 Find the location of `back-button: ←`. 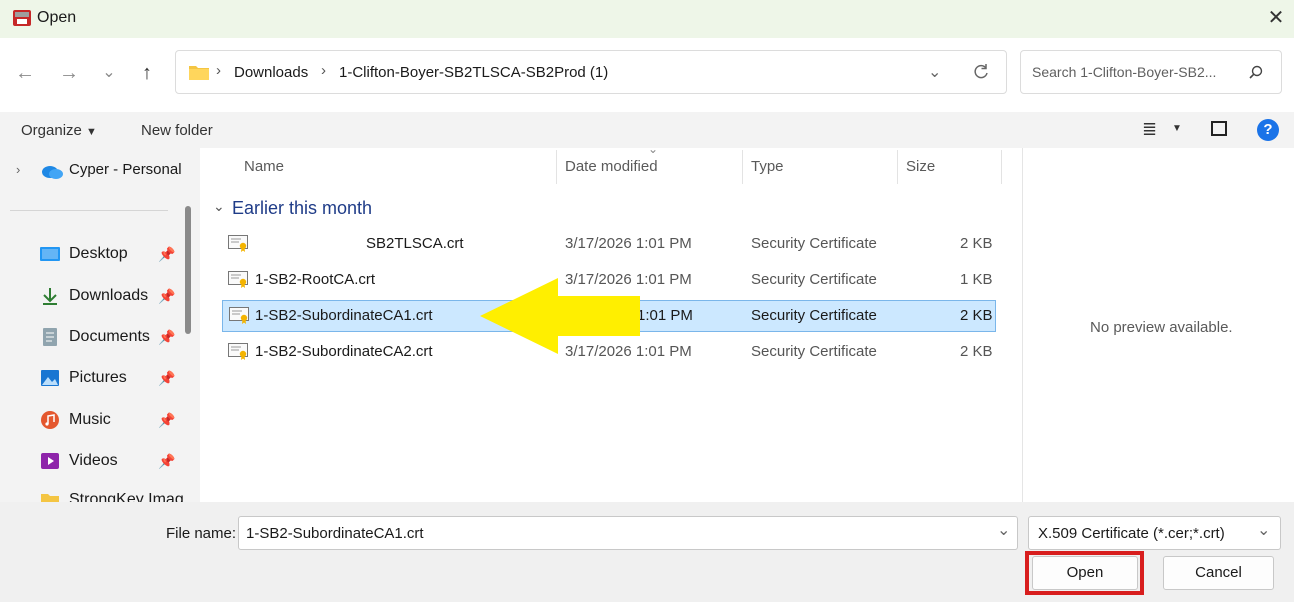

back-button: ← is located at coordinates (25, 73).